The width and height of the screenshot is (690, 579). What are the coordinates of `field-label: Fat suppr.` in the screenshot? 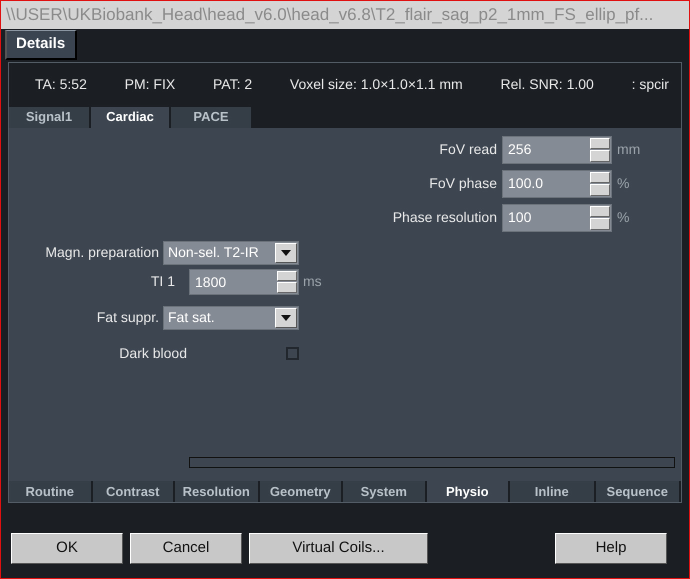 It's located at (127, 317).